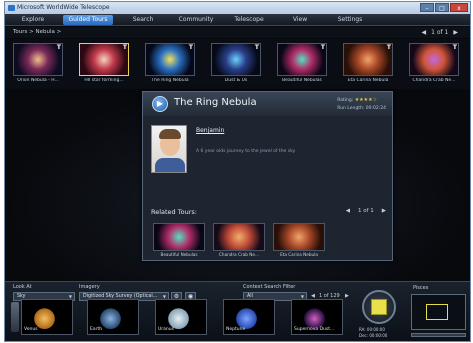 Image resolution: width=473 pixels, height=343 pixels. Describe the element at coordinates (215, 102) in the screenshot. I see `tour-title: The Ring Nebula` at that location.